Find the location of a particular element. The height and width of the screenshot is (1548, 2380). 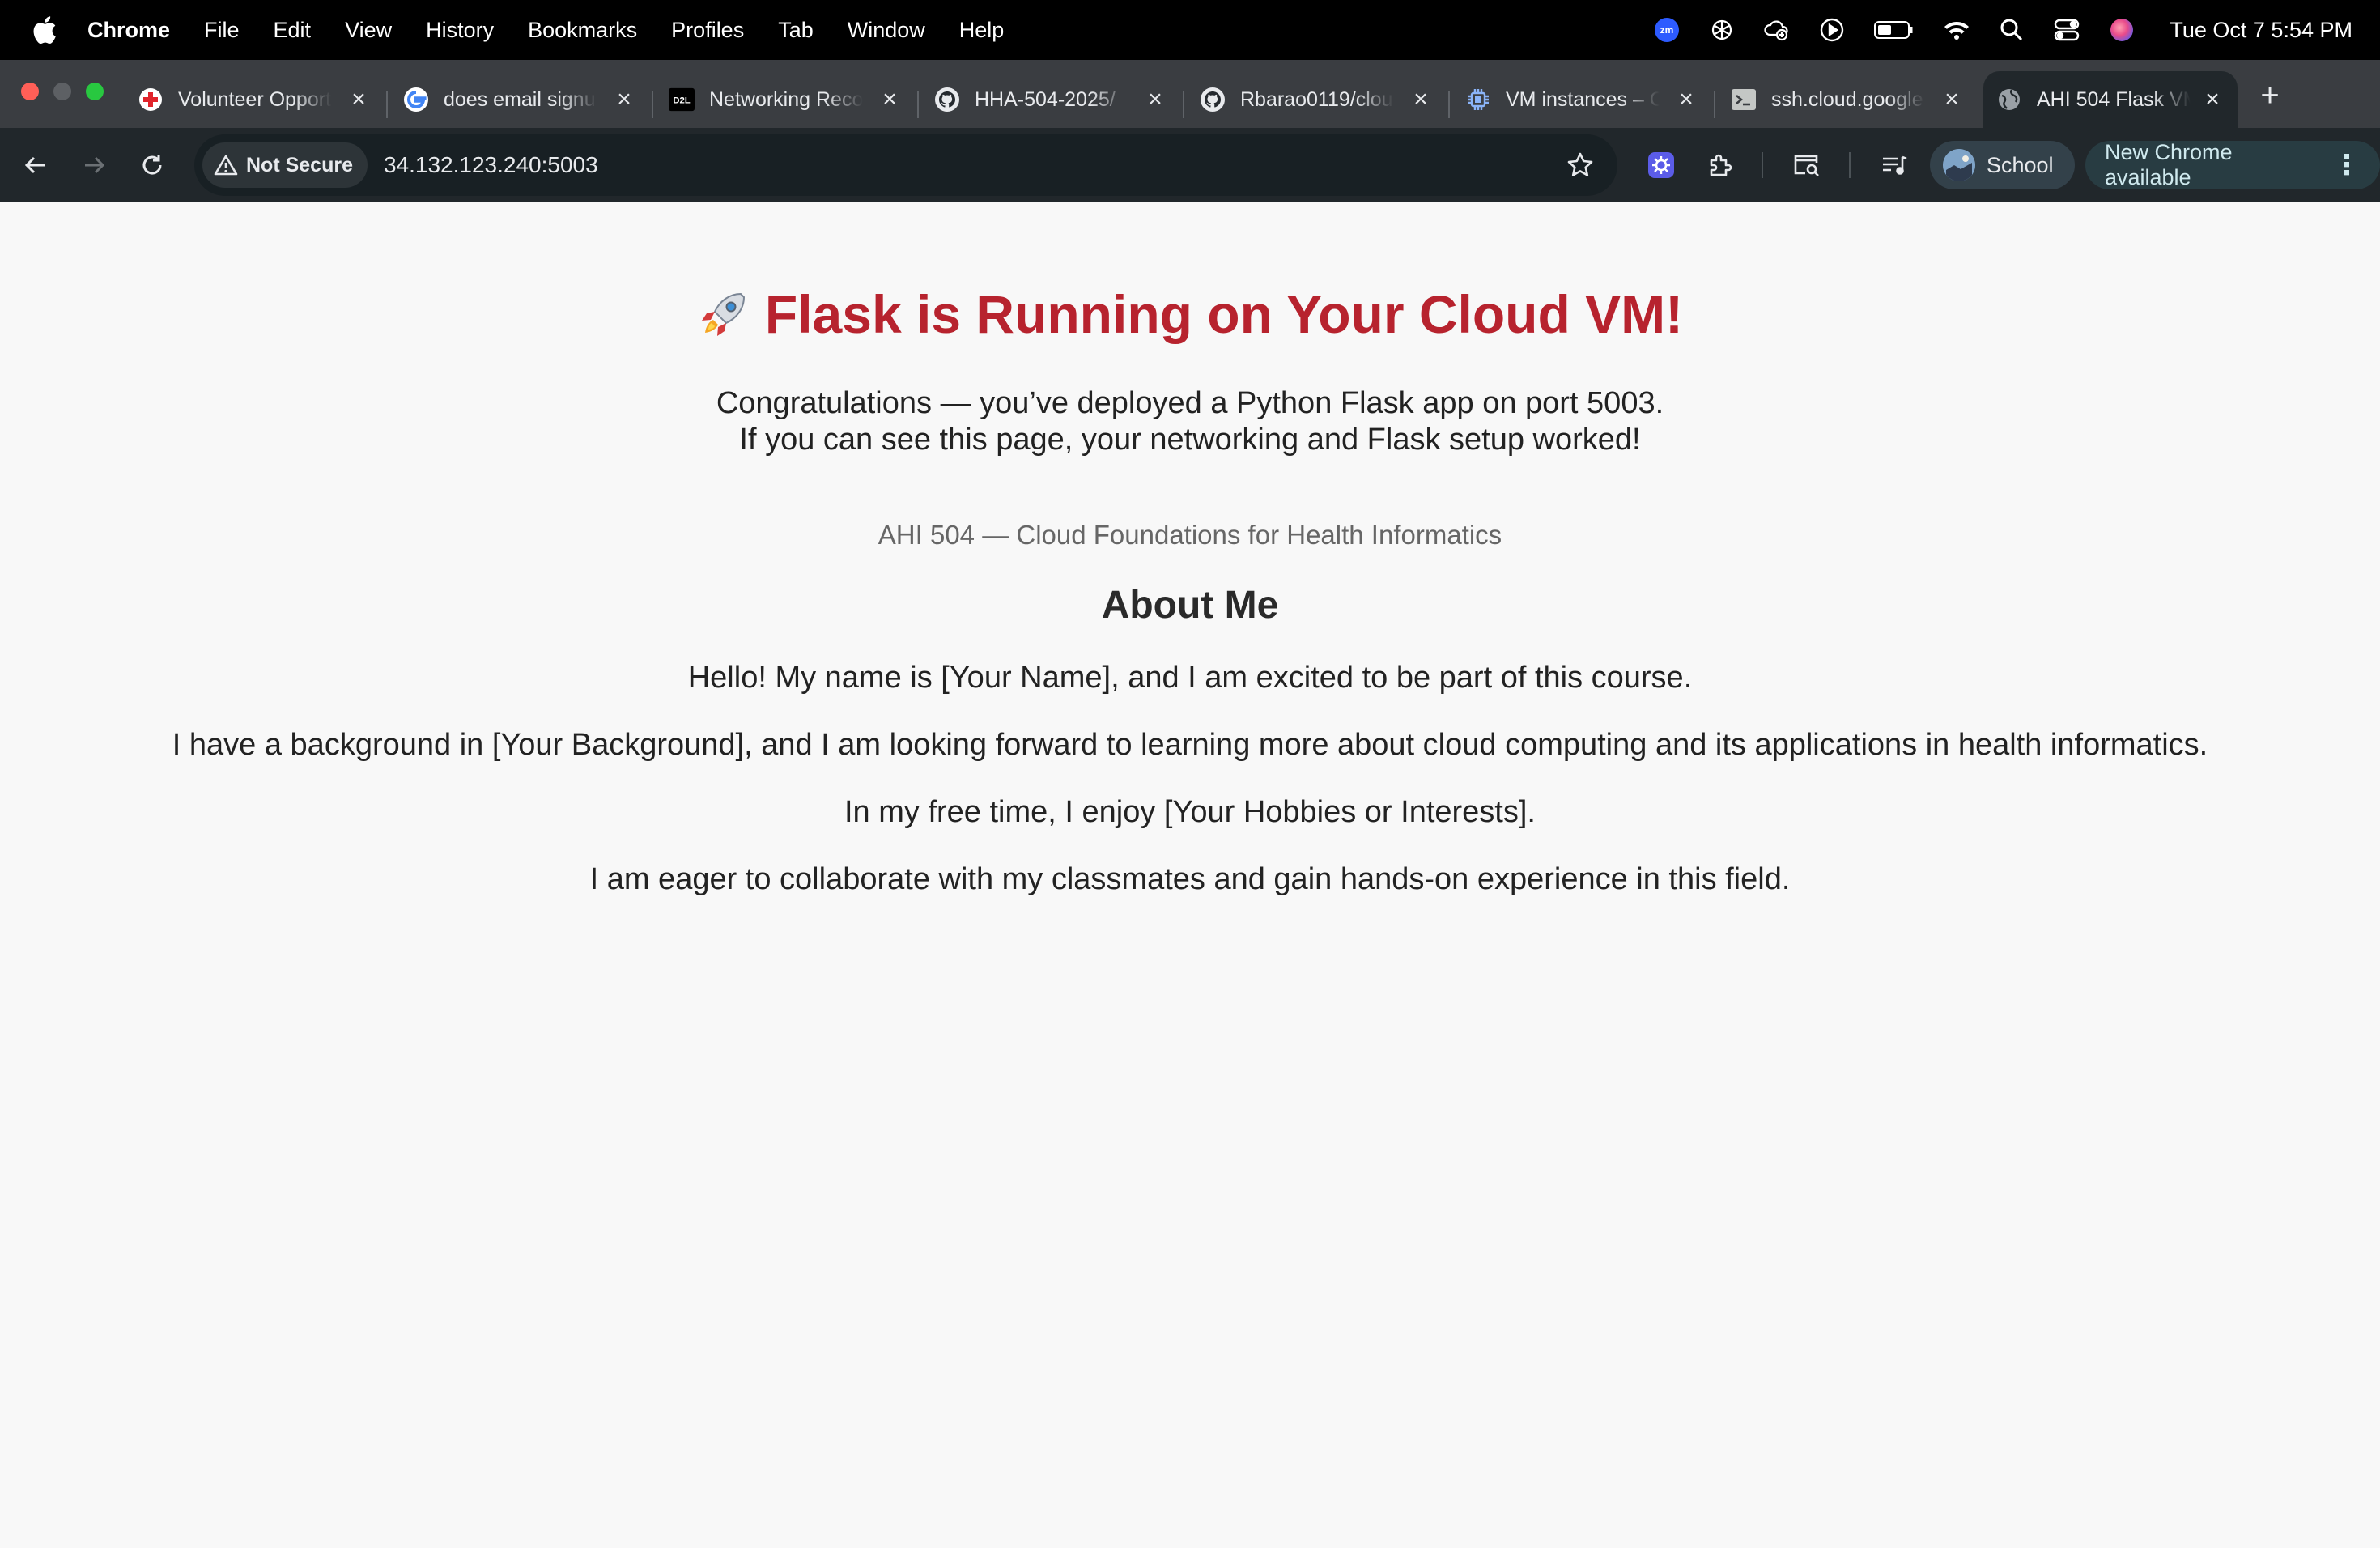

browser-tab: VM instances – Compute × is located at coordinates (1582, 100).